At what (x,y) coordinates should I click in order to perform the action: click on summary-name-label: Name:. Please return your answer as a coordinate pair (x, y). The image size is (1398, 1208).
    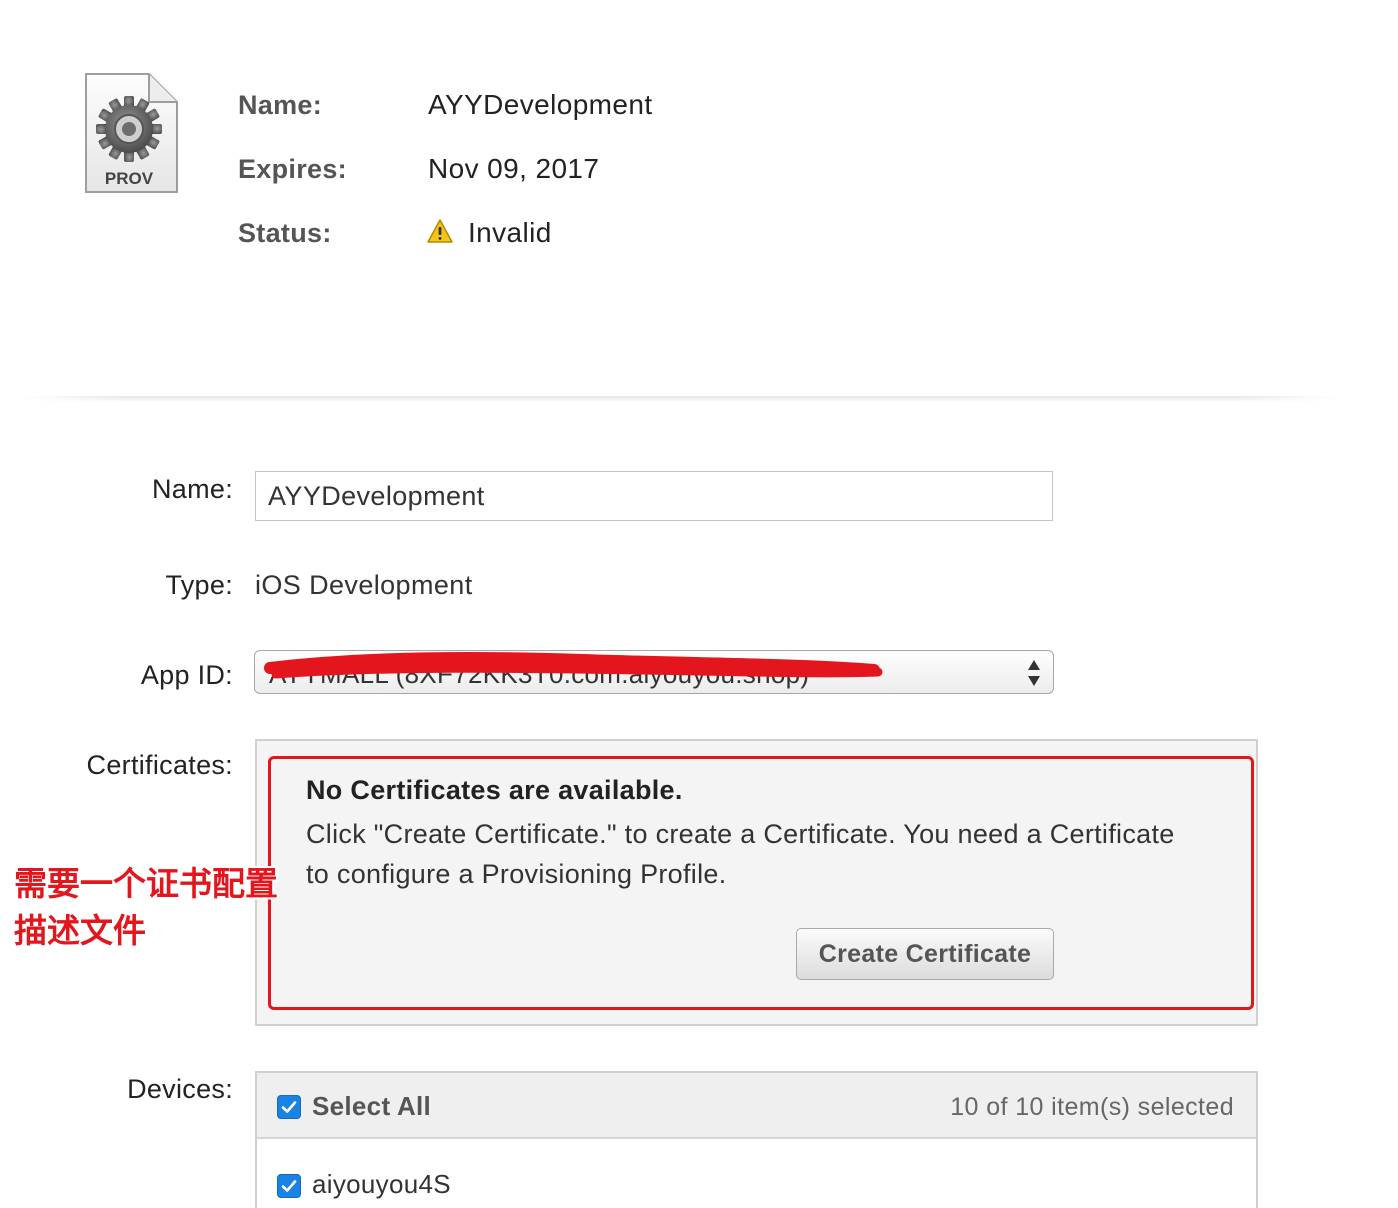
    Looking at the image, I should click on (280, 105).